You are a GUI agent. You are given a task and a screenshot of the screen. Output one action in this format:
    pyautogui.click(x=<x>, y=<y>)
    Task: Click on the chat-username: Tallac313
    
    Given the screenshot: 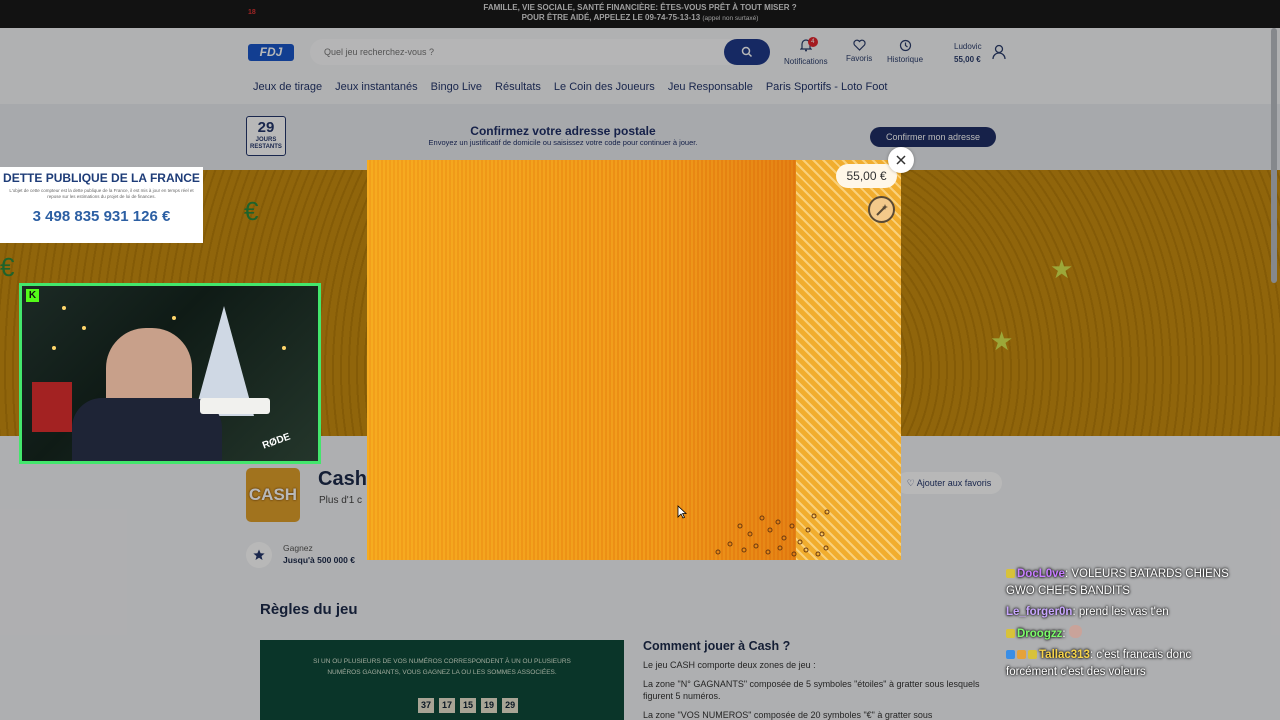 What is the action you would take?
    pyautogui.click(x=1064, y=655)
    